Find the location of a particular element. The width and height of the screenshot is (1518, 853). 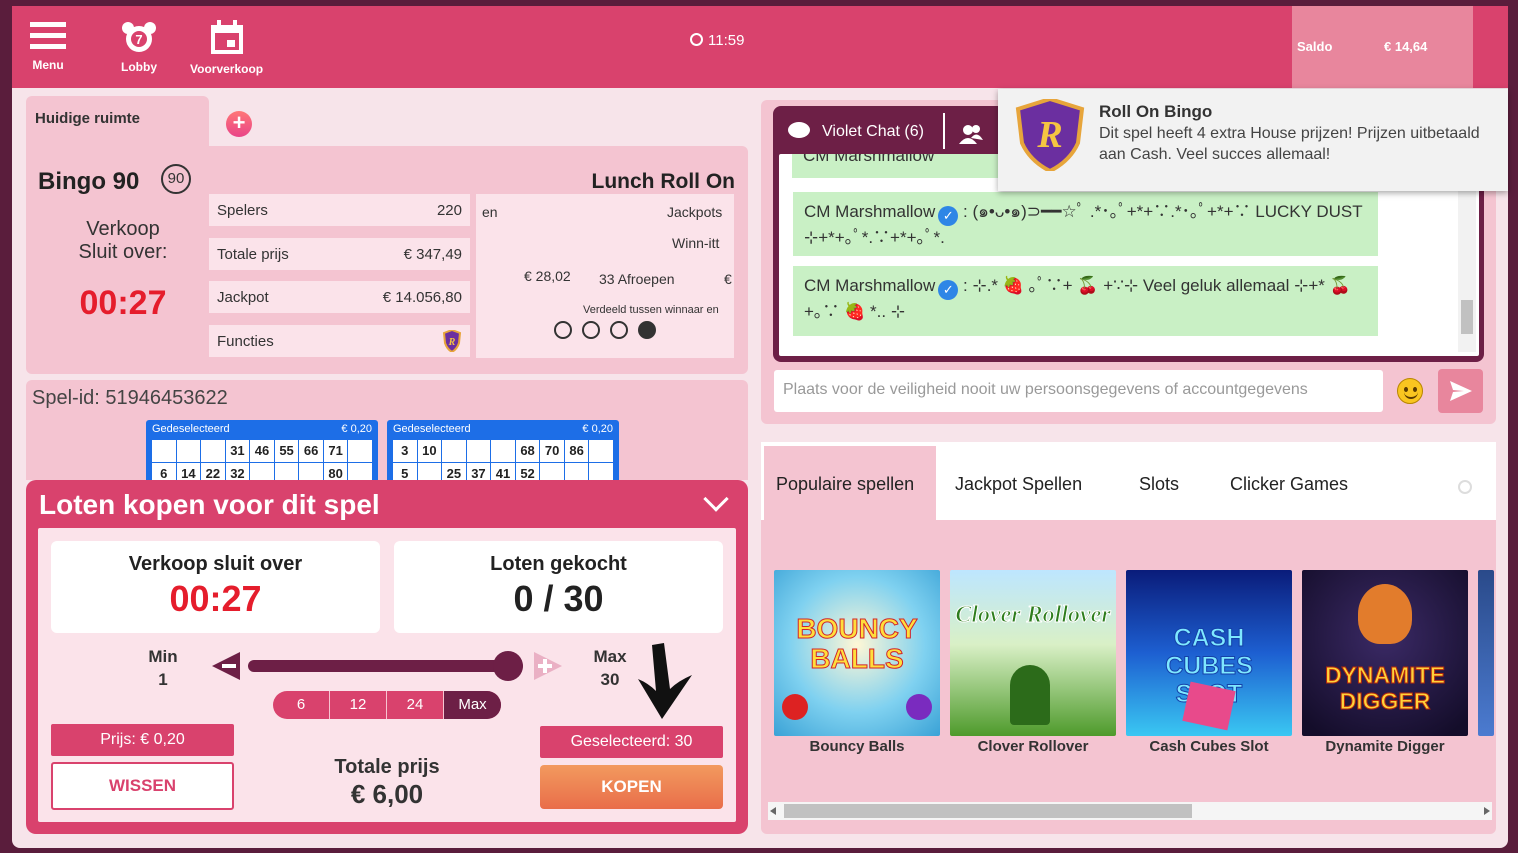

roll-on-shield-icon: R is located at coordinates (452, 341).